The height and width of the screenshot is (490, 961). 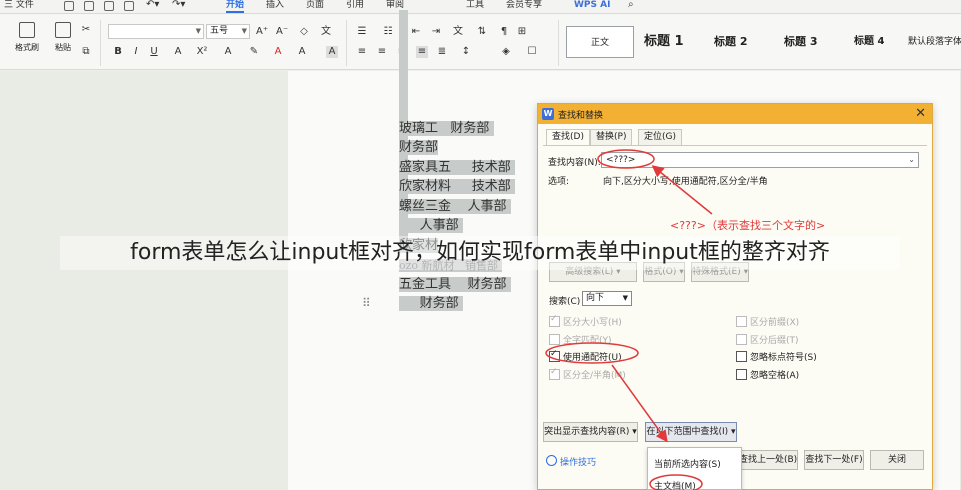 What do you see at coordinates (388, 32) in the screenshot?
I see `numbered-list-icon: ☷` at bounding box center [388, 32].